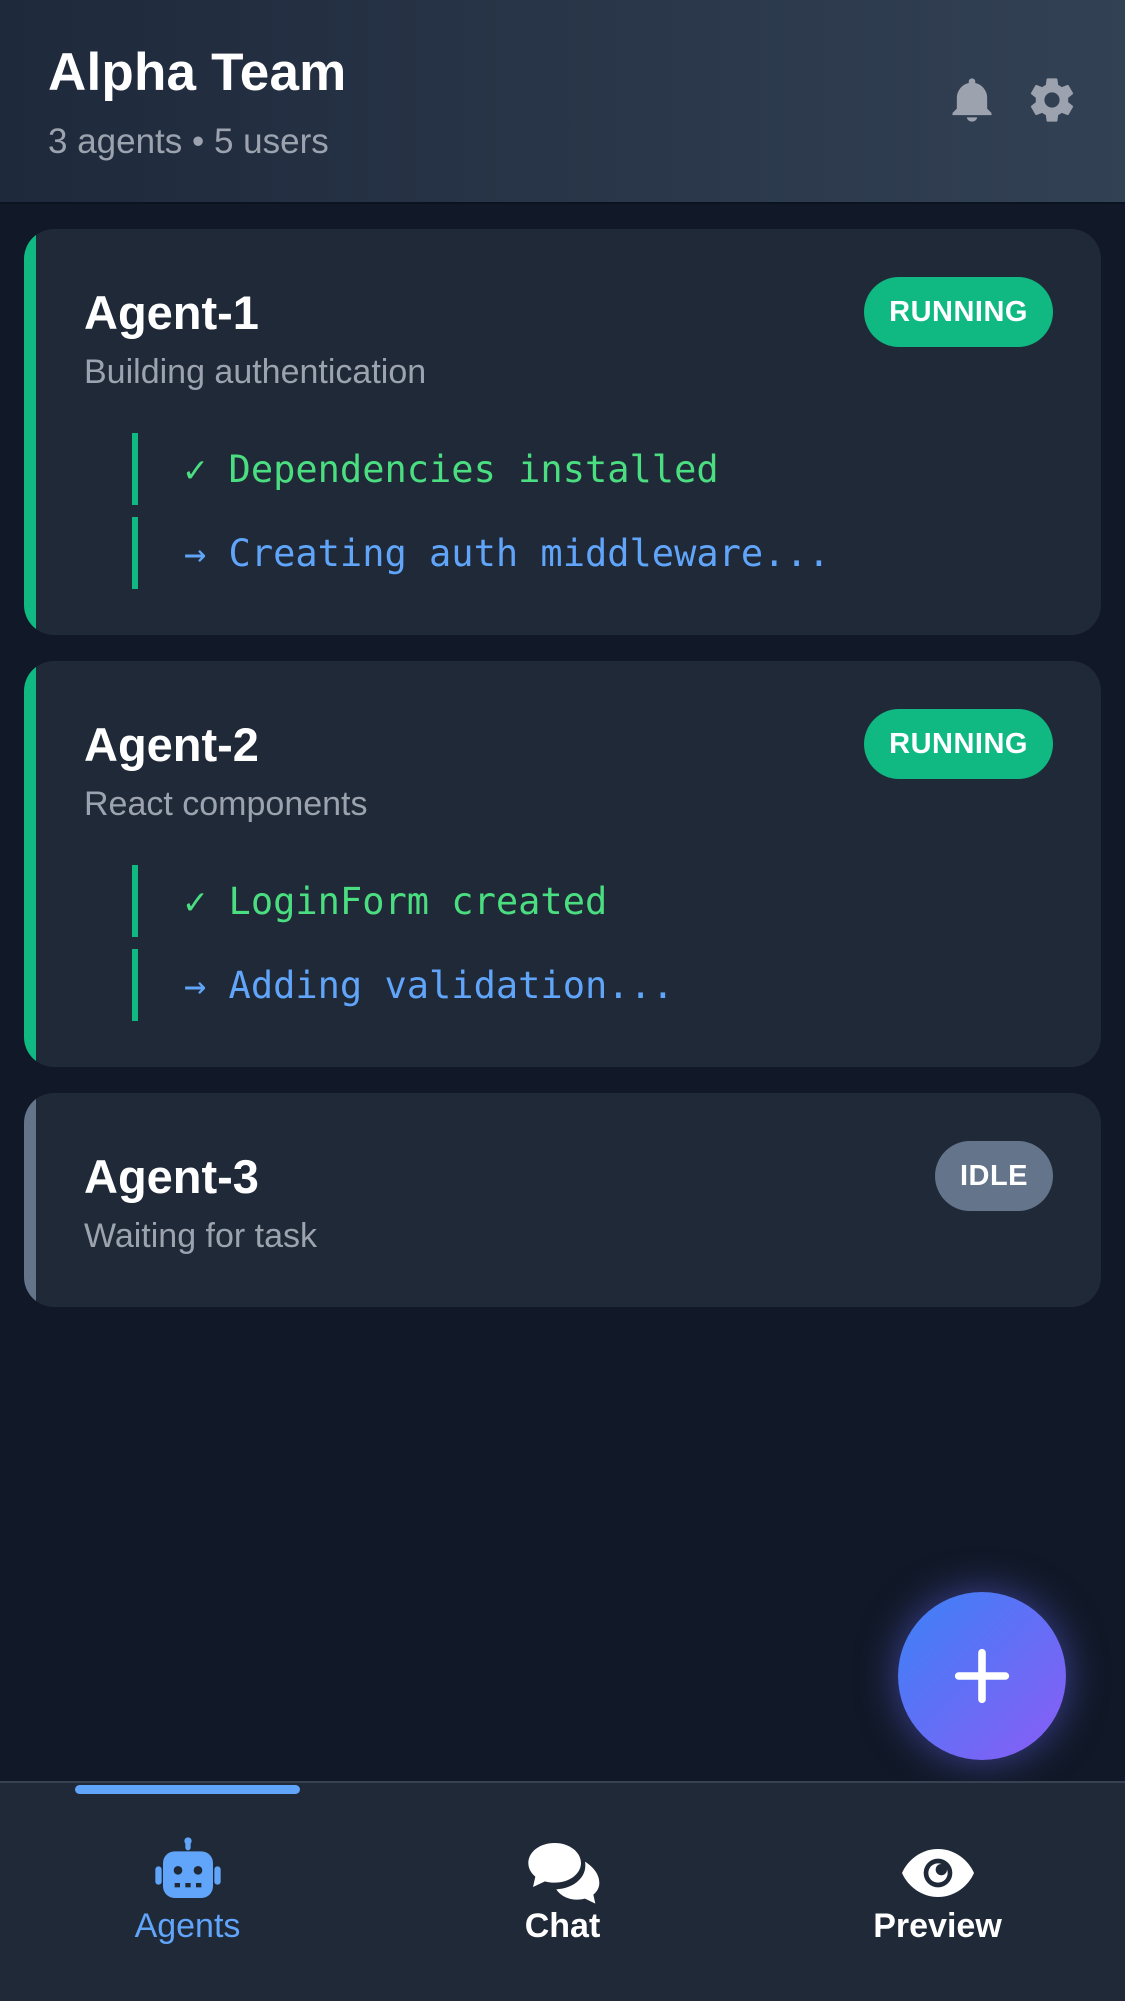 The height and width of the screenshot is (2001, 1125). I want to click on log-line: ✓ LoginForm created, so click(582, 901).